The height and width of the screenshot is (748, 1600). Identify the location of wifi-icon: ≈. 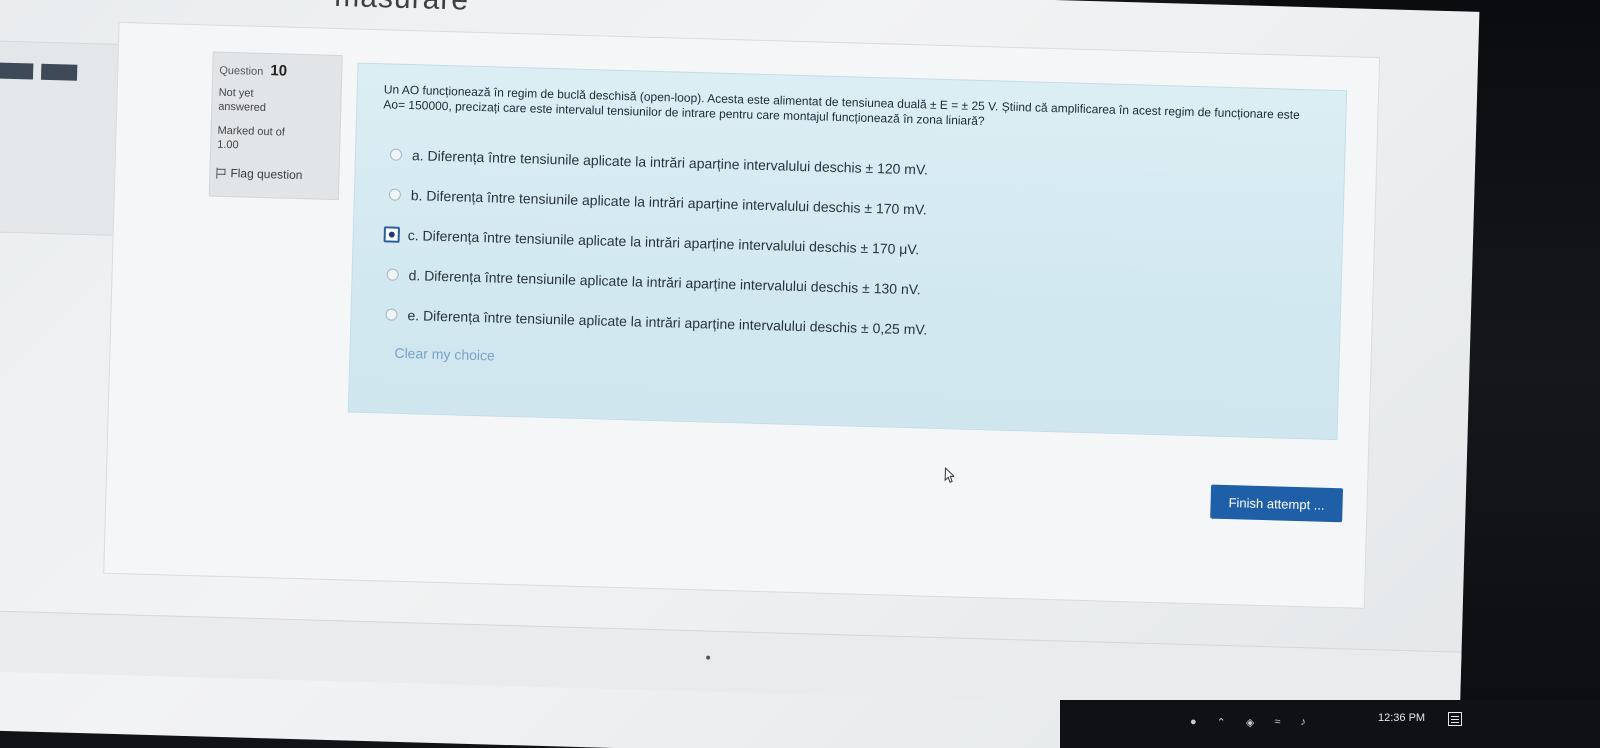
(1277, 722).